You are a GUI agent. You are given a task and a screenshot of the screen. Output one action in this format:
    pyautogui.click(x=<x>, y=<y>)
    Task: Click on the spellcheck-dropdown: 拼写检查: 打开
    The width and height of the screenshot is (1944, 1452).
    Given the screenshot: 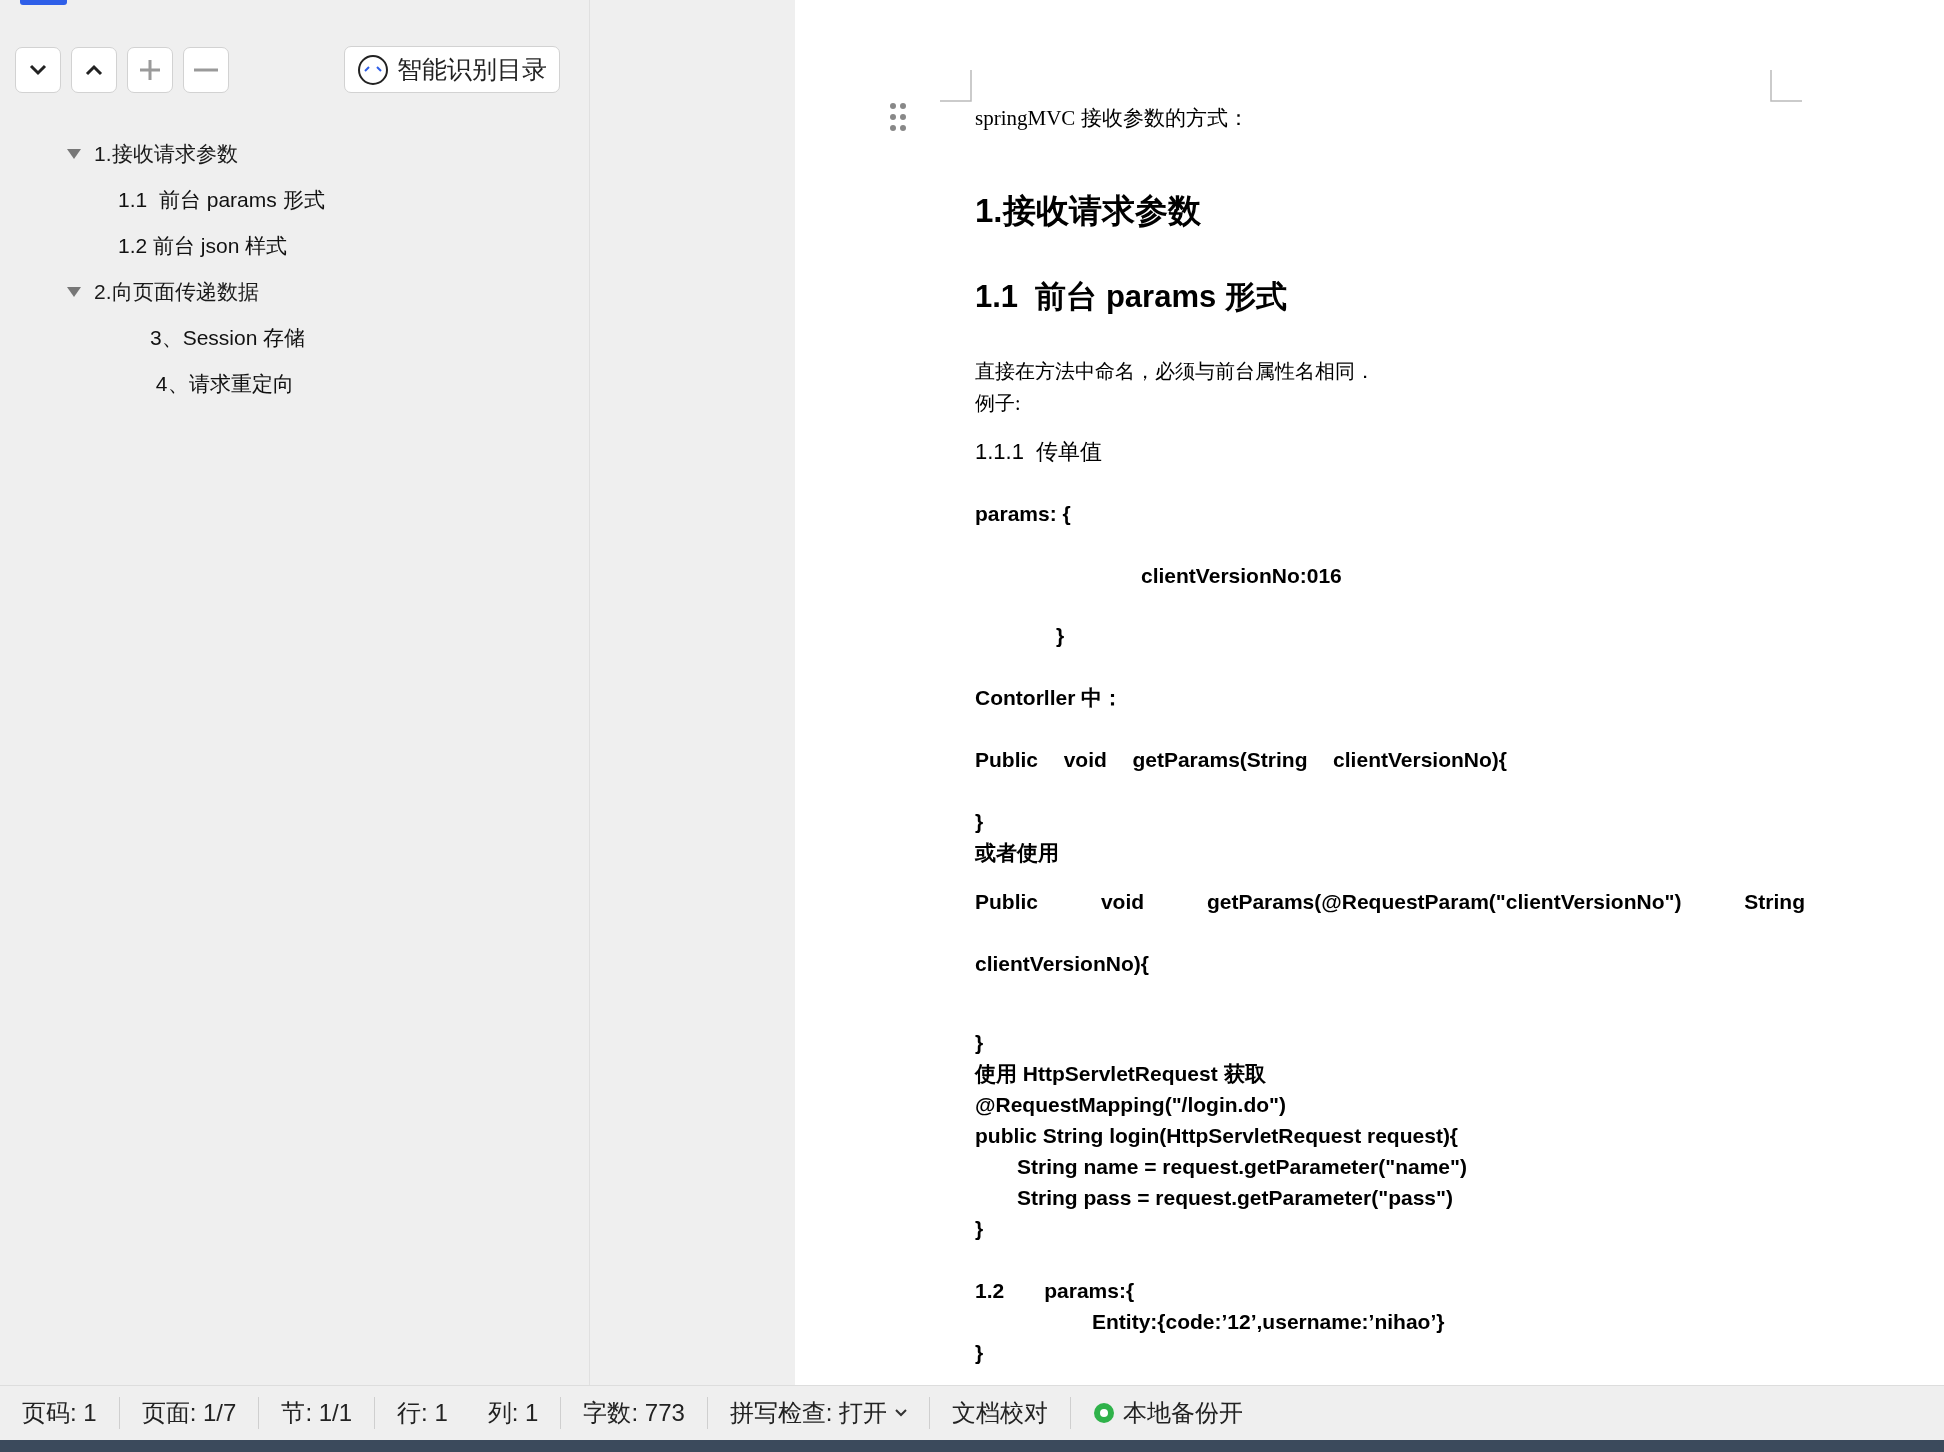 What is the action you would take?
    pyautogui.click(x=818, y=1413)
    